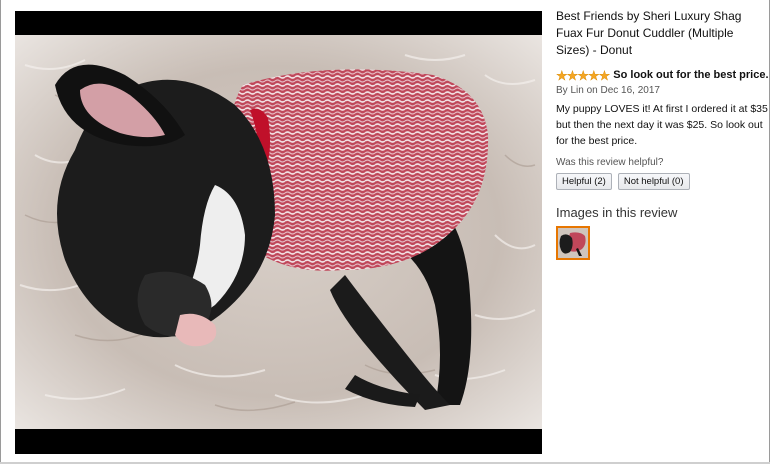  I want to click on images-section-heading: Images in this review, so click(617, 212).